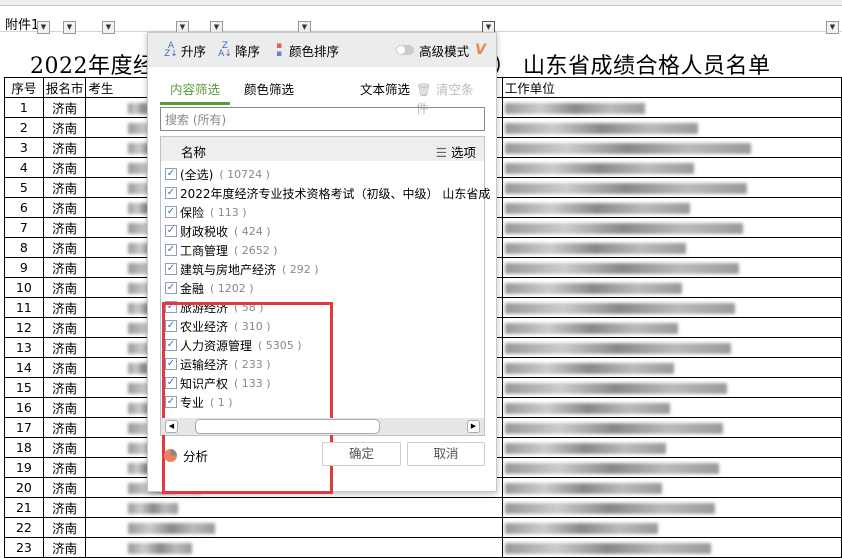 The image size is (842, 558). Describe the element at coordinates (185, 50) in the screenshot. I see `sort-asc-button: A Z↓ 升序` at that location.